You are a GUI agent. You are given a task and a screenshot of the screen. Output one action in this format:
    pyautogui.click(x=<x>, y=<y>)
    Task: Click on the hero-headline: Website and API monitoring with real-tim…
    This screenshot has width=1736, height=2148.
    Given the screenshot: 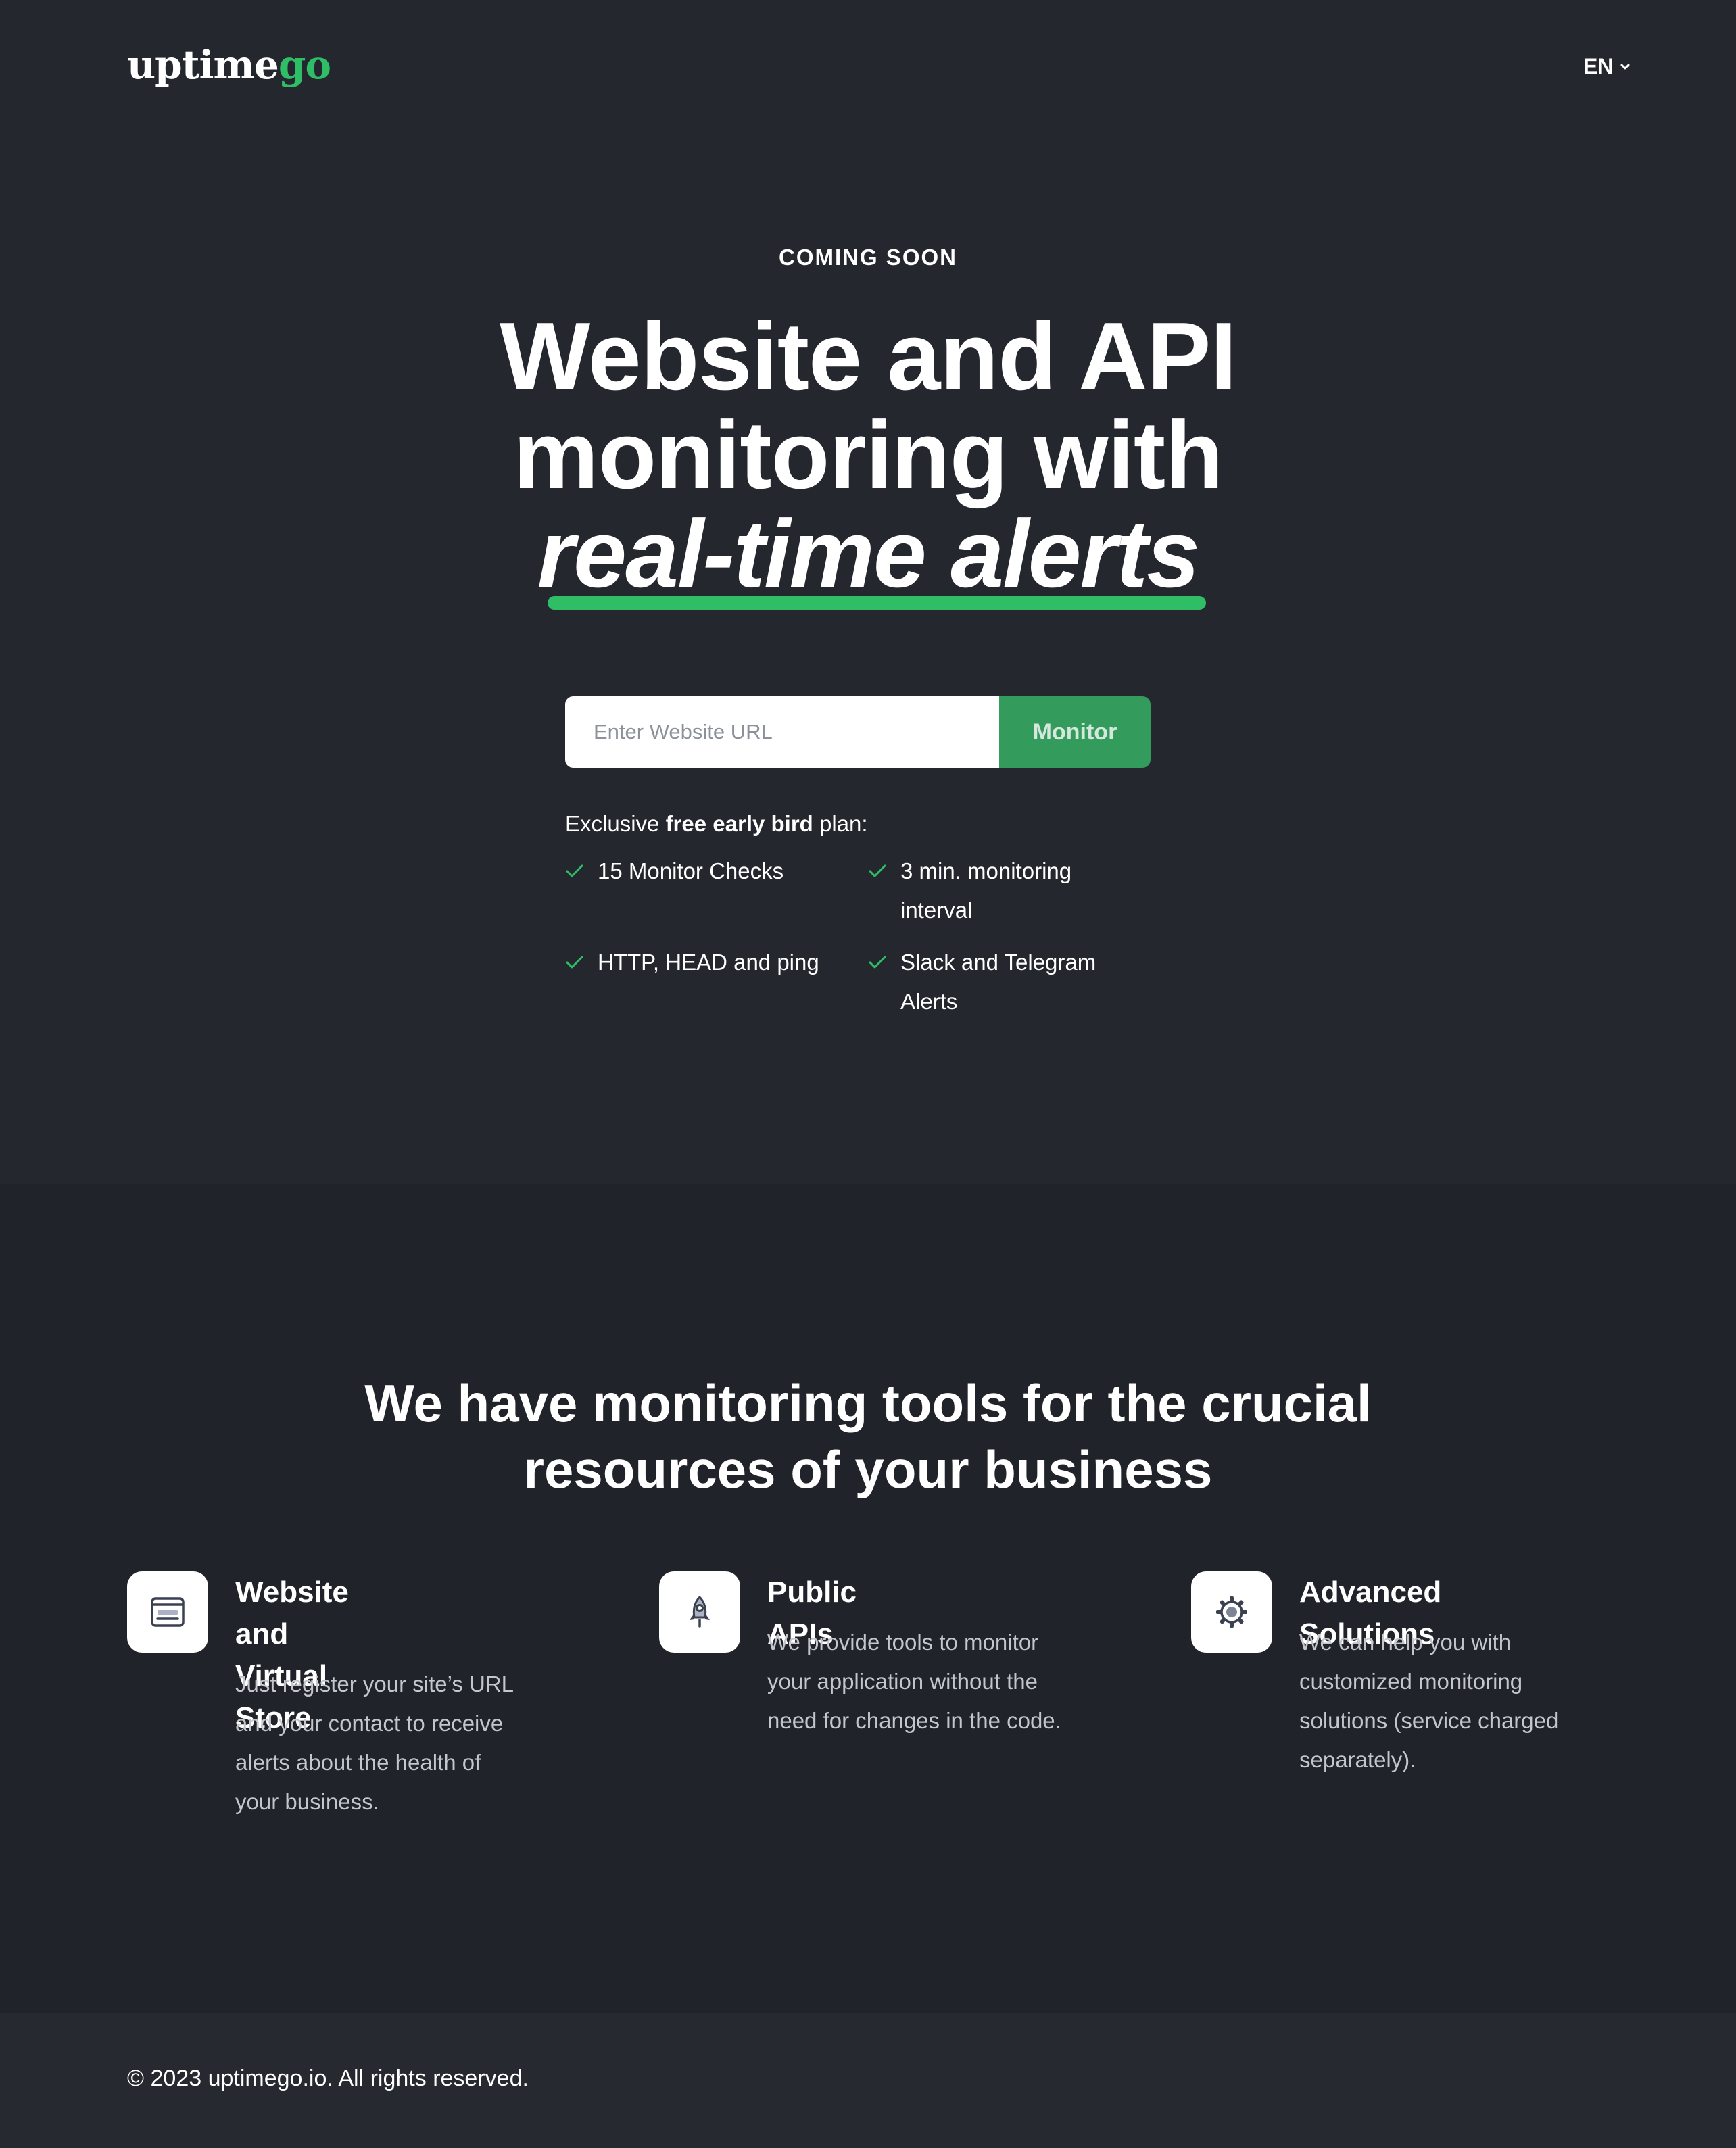 What is the action you would take?
    pyautogui.click(x=868, y=456)
    